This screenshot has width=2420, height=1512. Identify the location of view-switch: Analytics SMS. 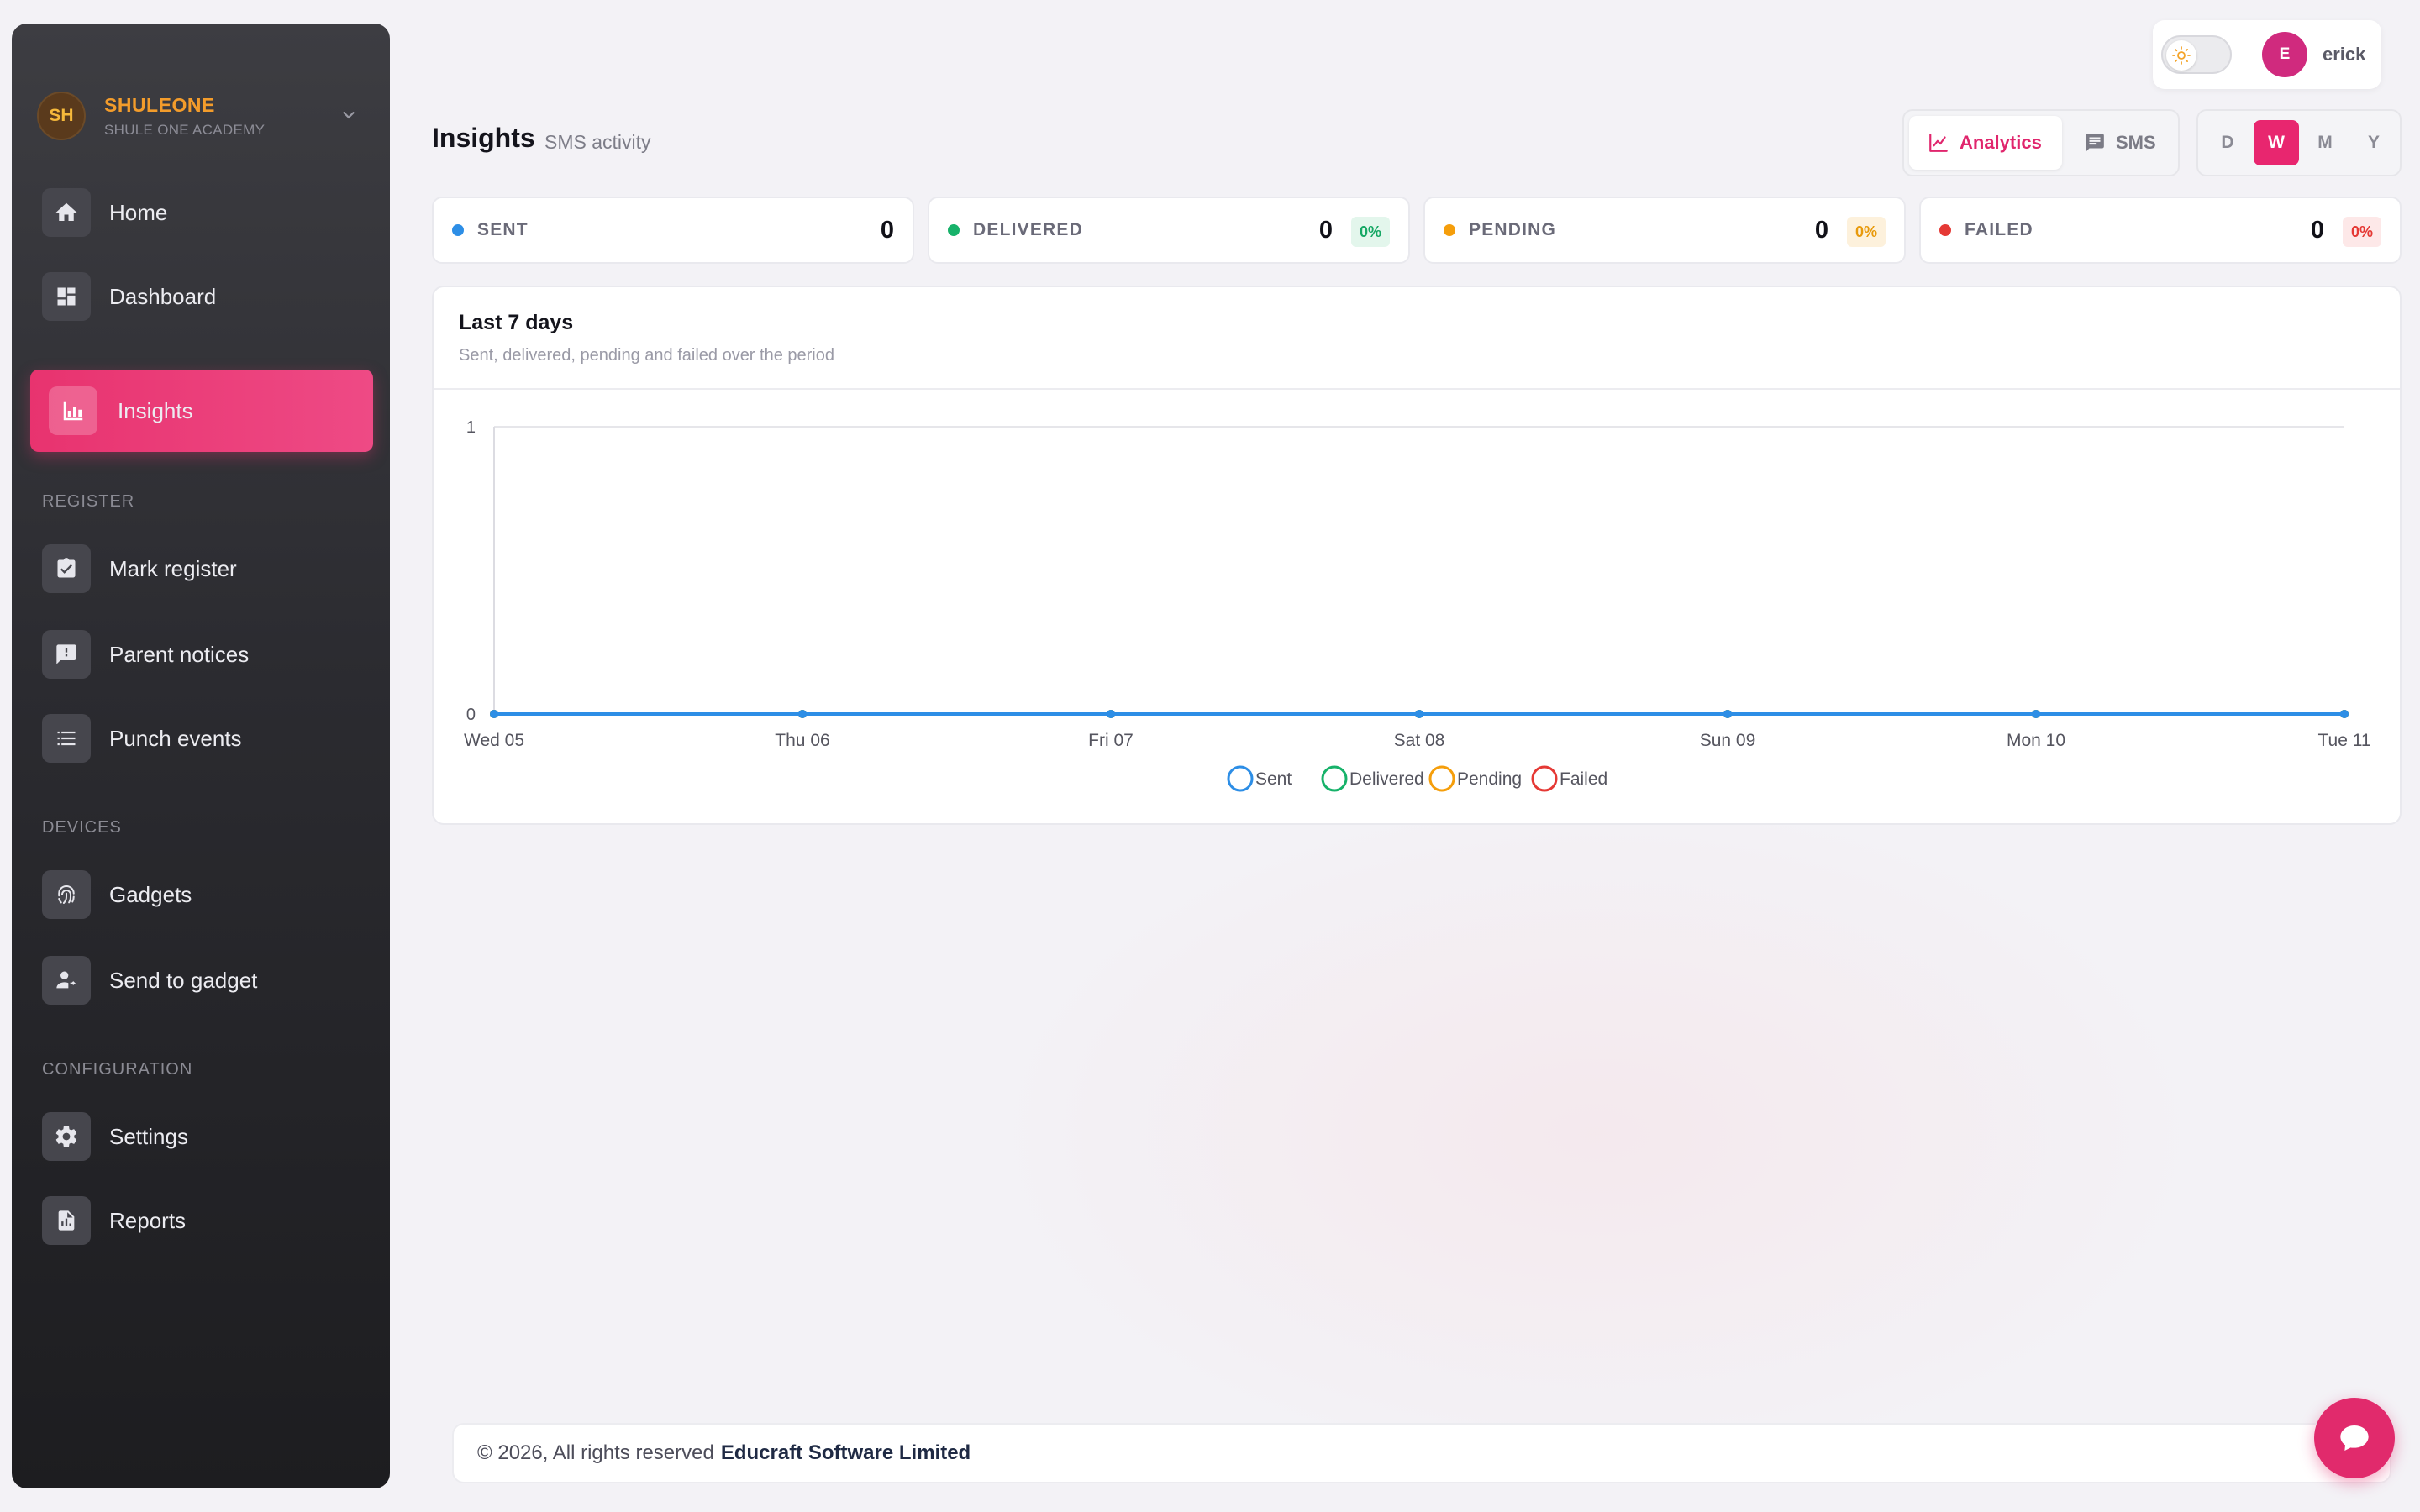
(2041, 142).